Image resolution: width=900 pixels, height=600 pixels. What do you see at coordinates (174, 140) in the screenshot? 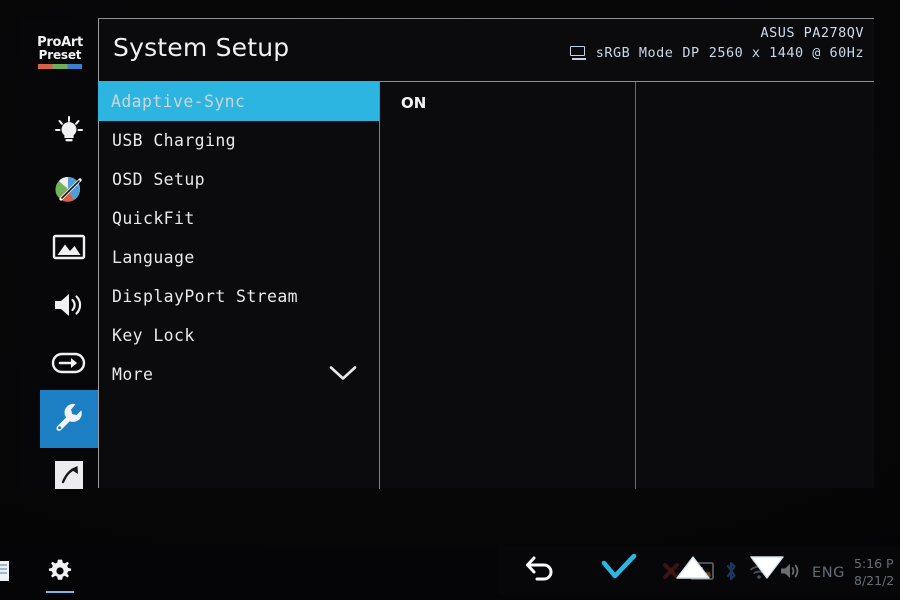
I see `menu-item-label: USB Charging` at bounding box center [174, 140].